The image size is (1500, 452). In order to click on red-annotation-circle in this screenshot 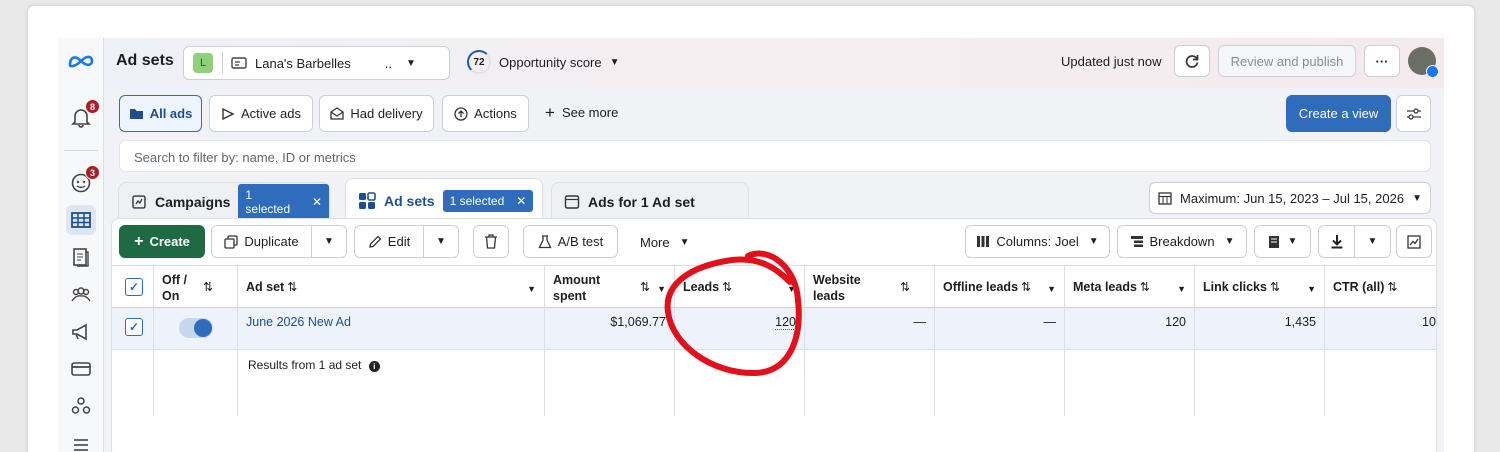, I will do `click(733, 313)`.